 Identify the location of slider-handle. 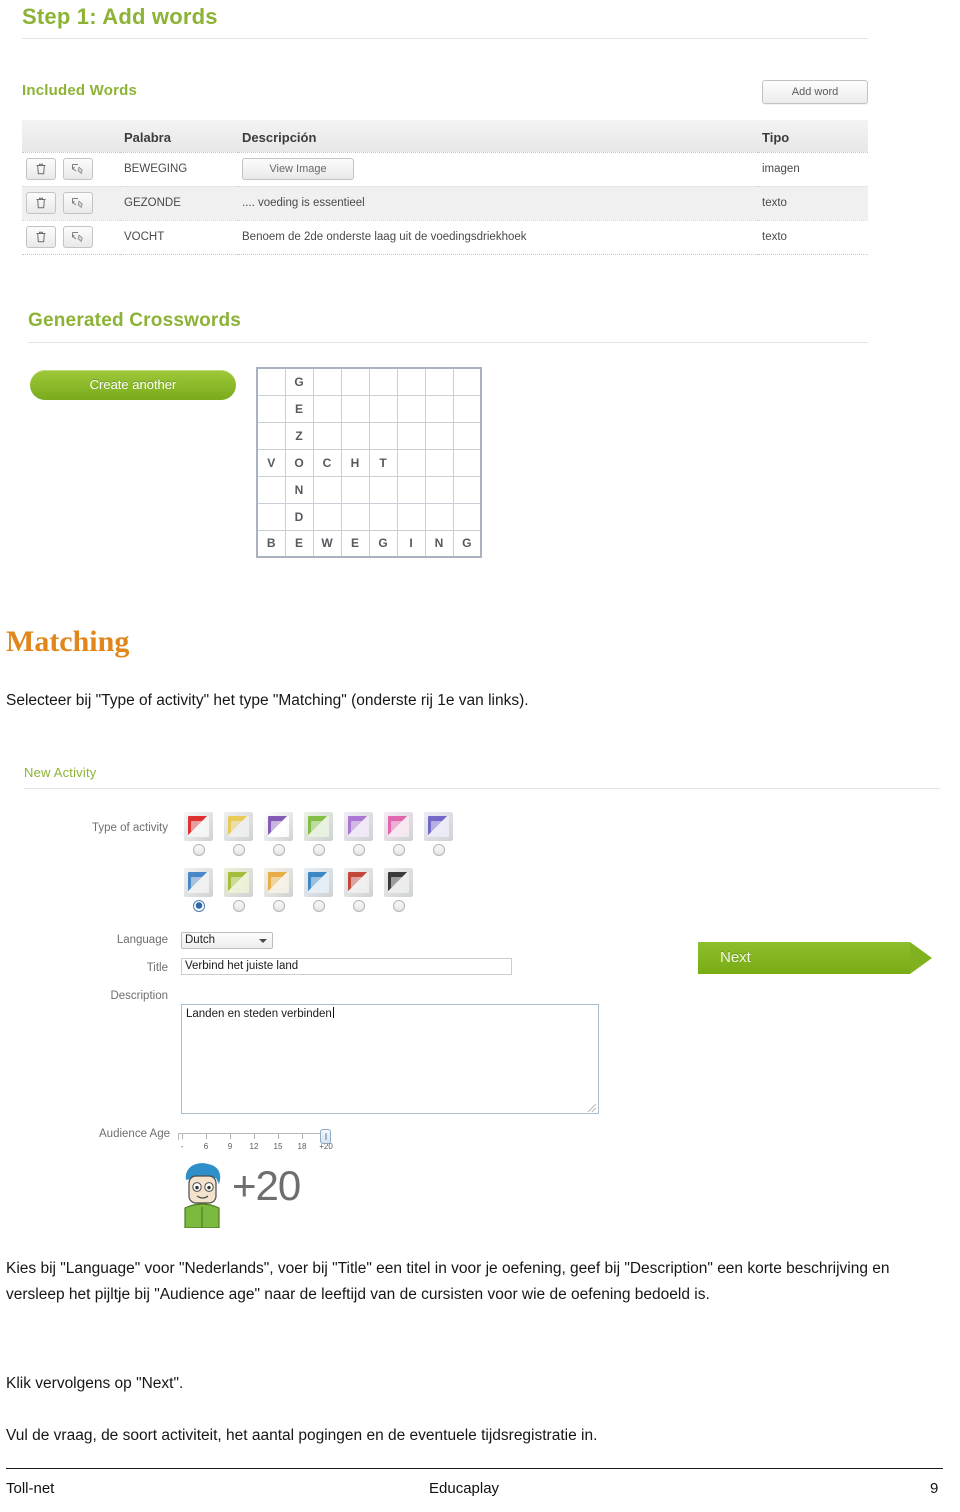
(325, 1136).